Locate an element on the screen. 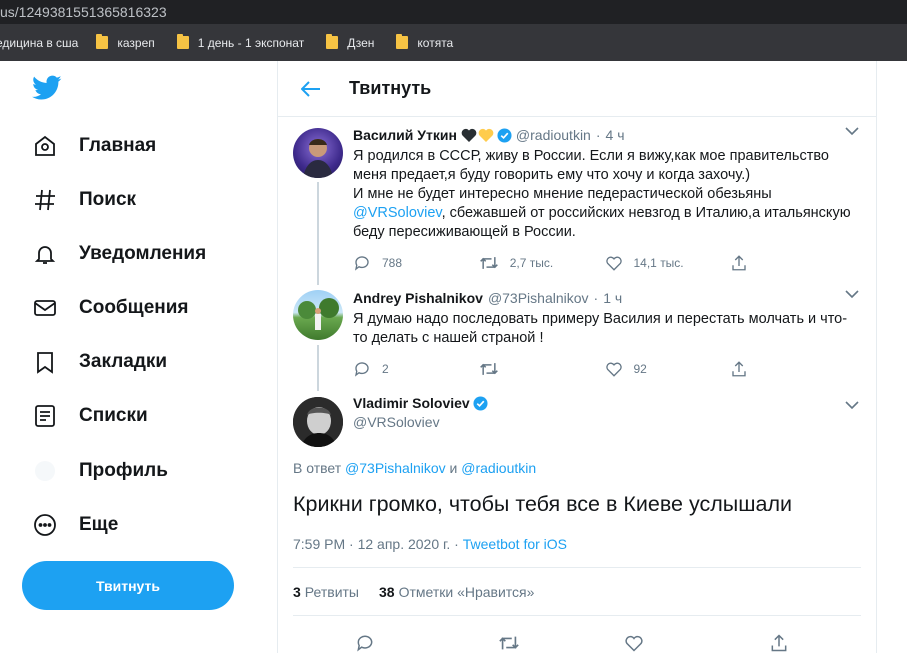  mention-link: @radioutkin is located at coordinates (498, 468).